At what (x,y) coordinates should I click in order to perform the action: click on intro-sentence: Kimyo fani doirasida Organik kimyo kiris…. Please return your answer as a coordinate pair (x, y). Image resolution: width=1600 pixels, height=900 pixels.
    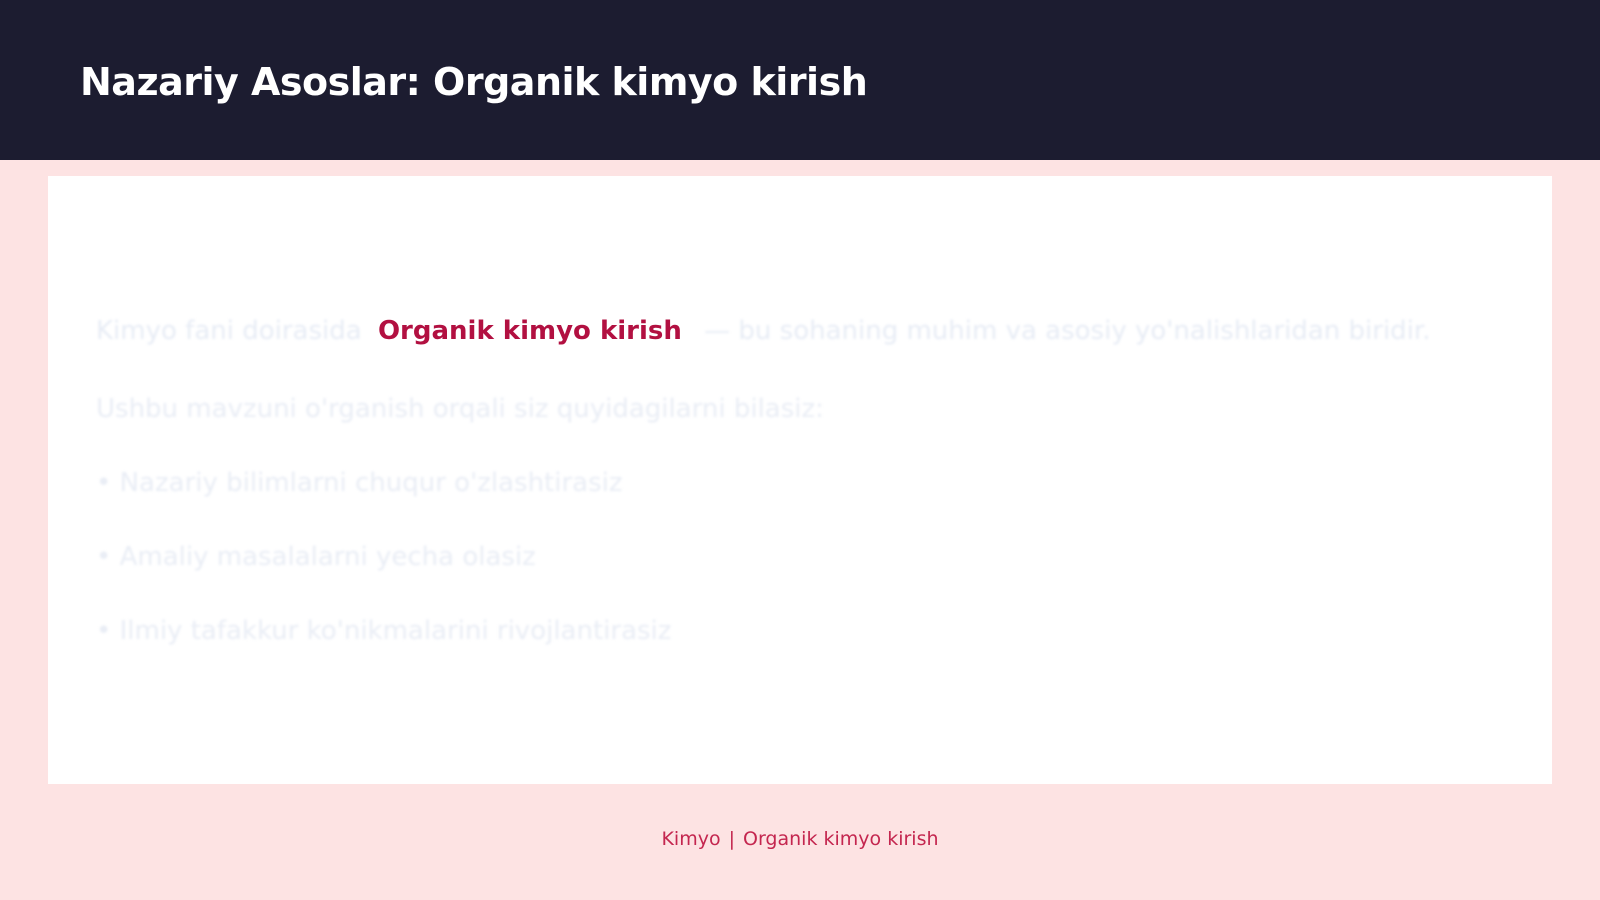
    Looking at the image, I should click on (763, 331).